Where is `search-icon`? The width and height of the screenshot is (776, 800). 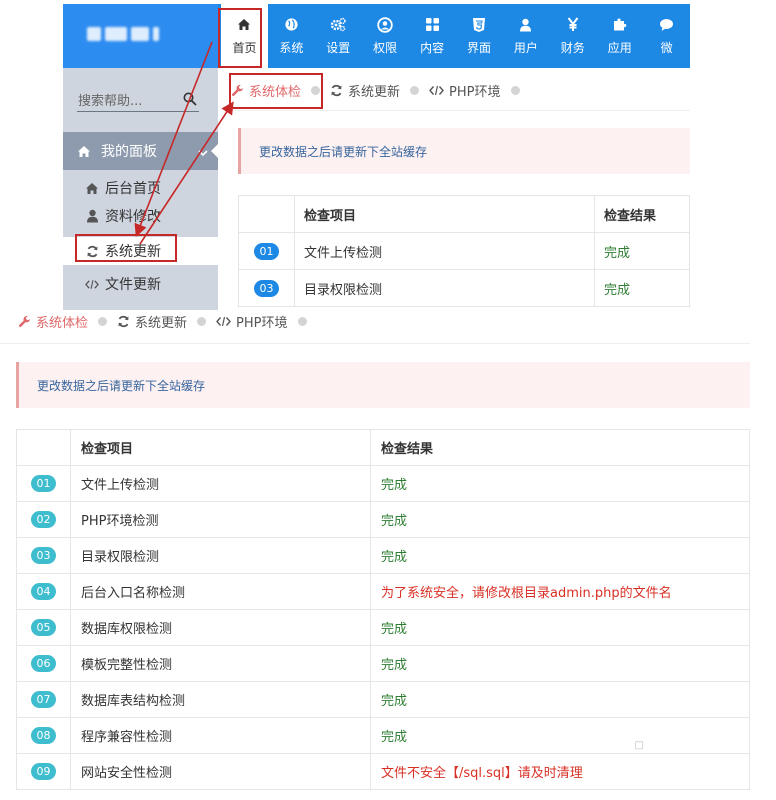
search-icon is located at coordinates (190, 101).